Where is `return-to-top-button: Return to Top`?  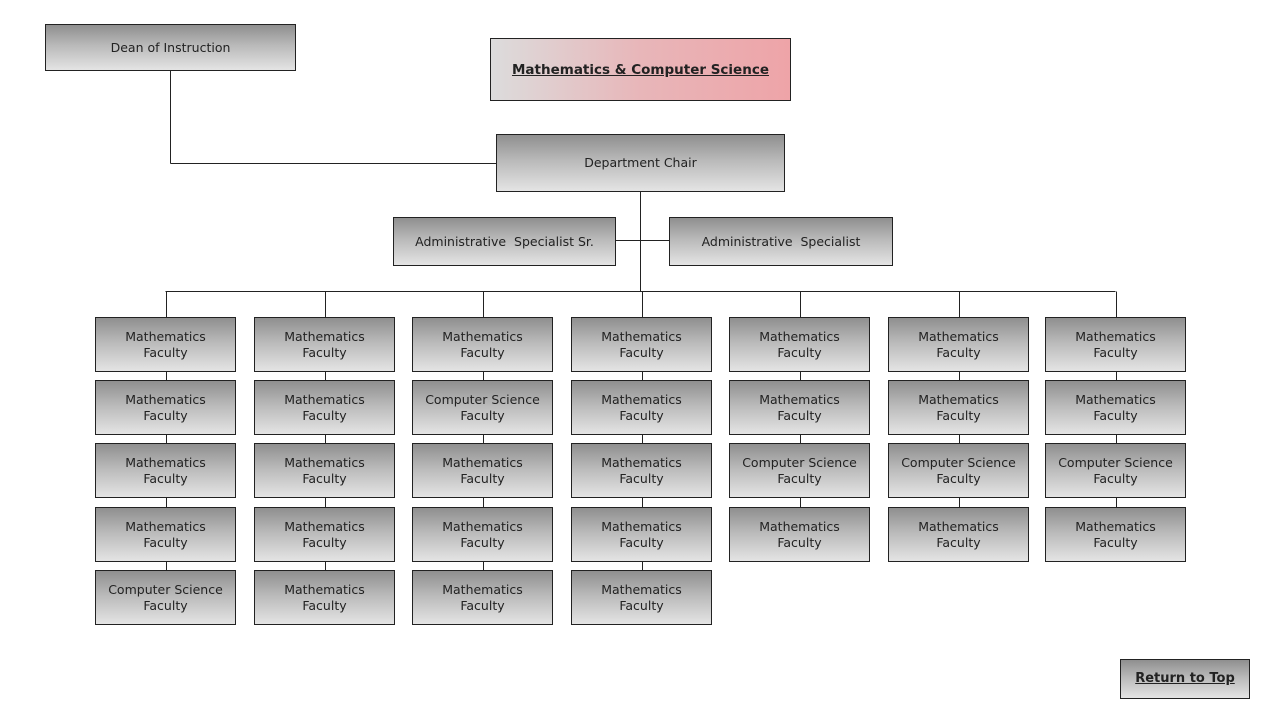 return-to-top-button: Return to Top is located at coordinates (1185, 679).